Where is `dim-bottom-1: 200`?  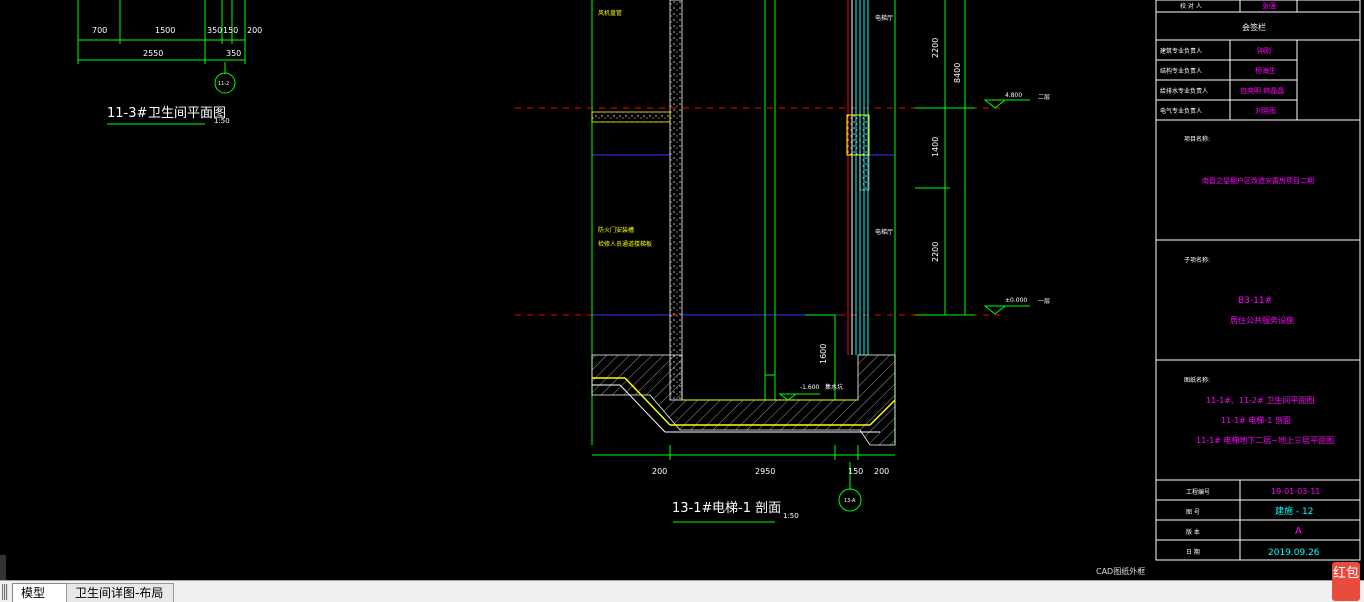 dim-bottom-1: 200 is located at coordinates (659, 471).